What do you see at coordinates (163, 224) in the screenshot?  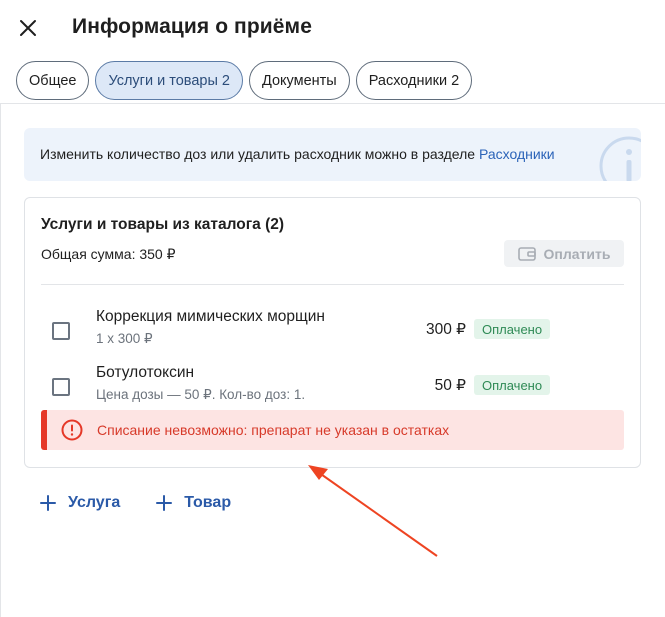 I see `catalog-title: Услуги и товары из каталога (2)` at bounding box center [163, 224].